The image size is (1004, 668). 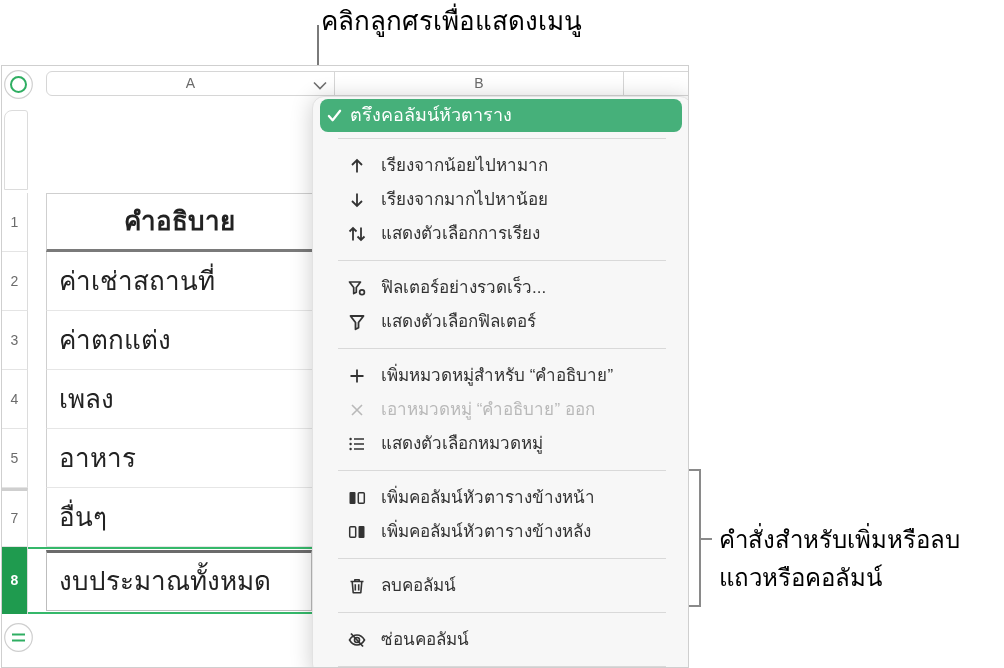 I want to click on row-header: 7, so click(x=15, y=517).